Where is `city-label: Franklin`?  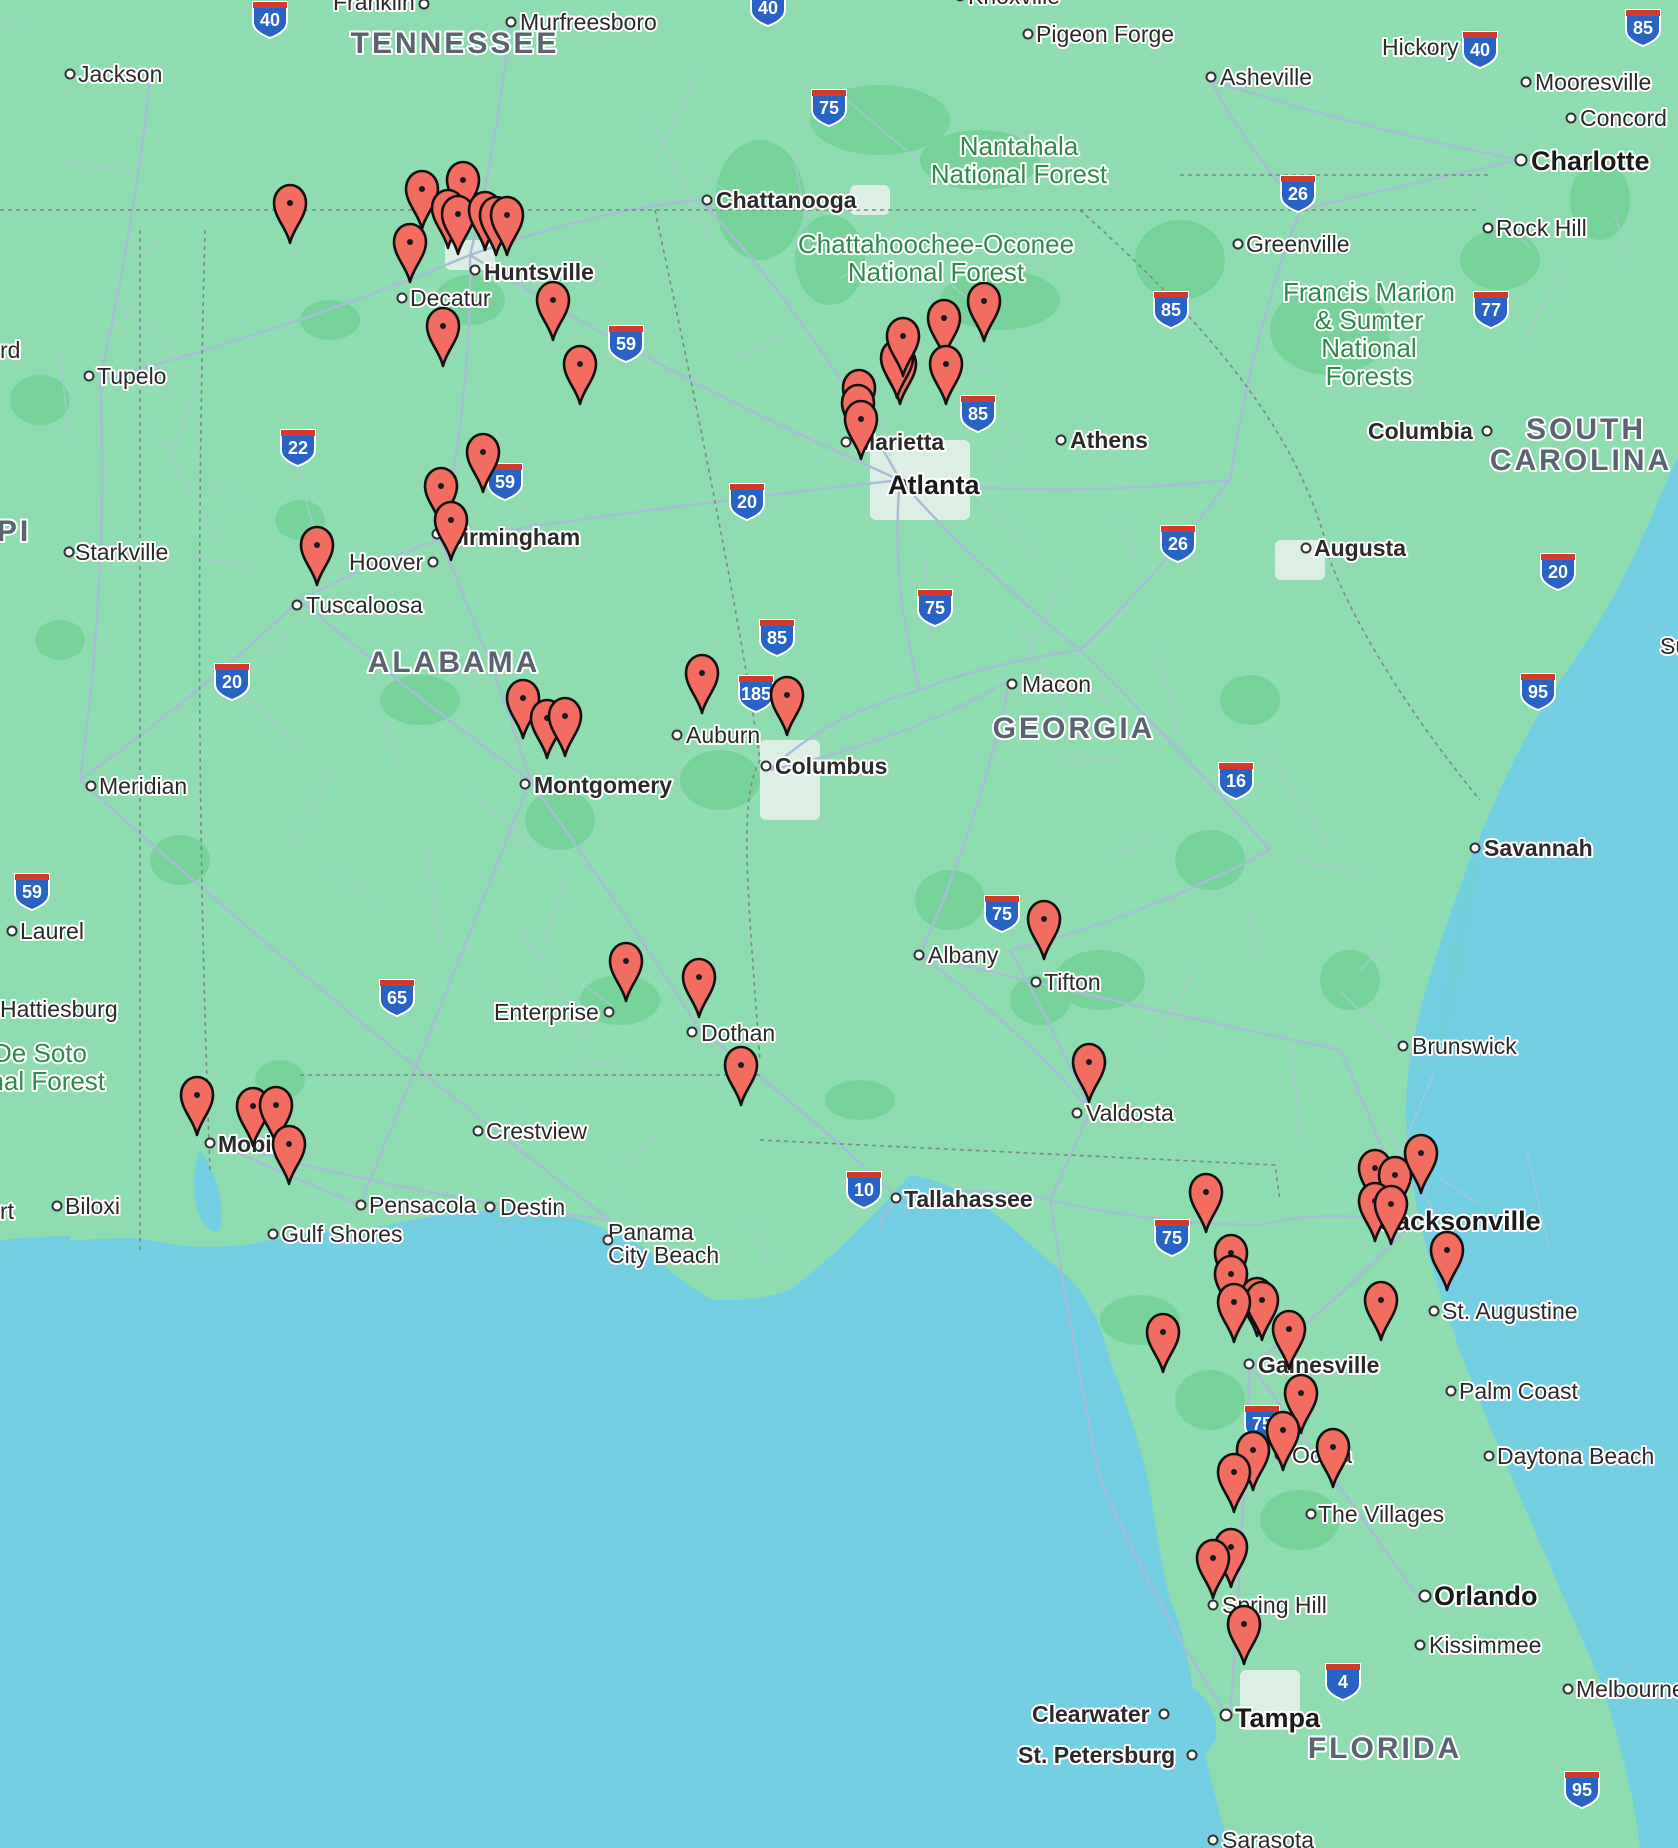
city-label: Franklin is located at coordinates (380, 8).